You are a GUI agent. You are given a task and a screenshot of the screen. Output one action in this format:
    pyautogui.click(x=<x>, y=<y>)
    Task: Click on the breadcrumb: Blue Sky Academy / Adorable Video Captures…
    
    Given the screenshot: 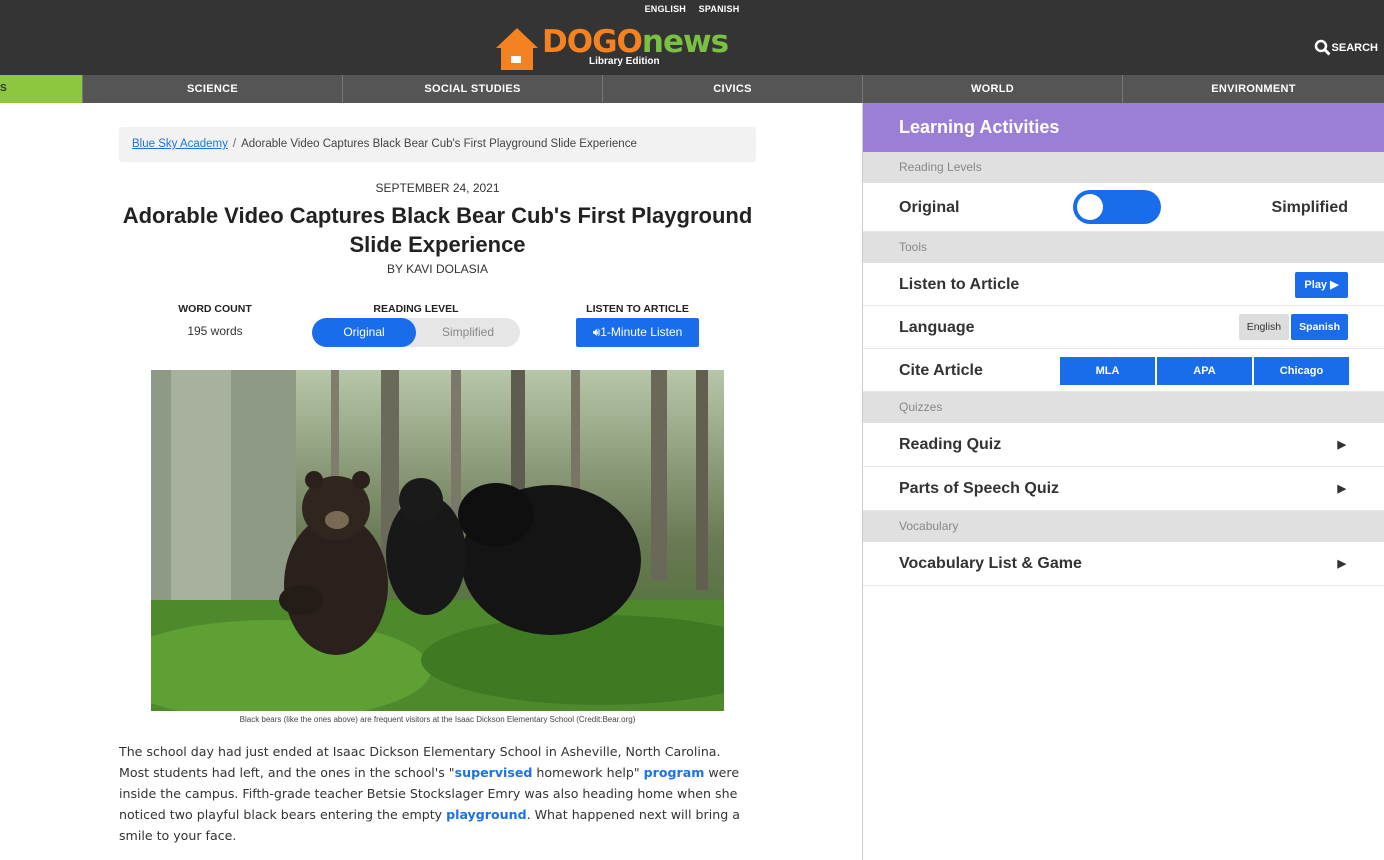 What is the action you would take?
    pyautogui.click(x=437, y=144)
    